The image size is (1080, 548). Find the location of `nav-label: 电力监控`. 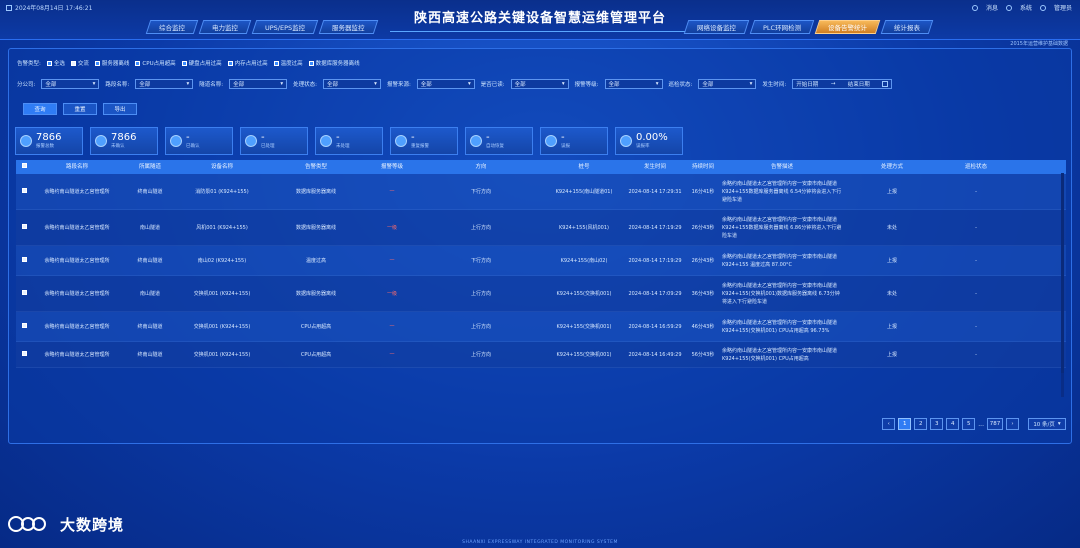

nav-label: 电力监控 is located at coordinates (225, 28).